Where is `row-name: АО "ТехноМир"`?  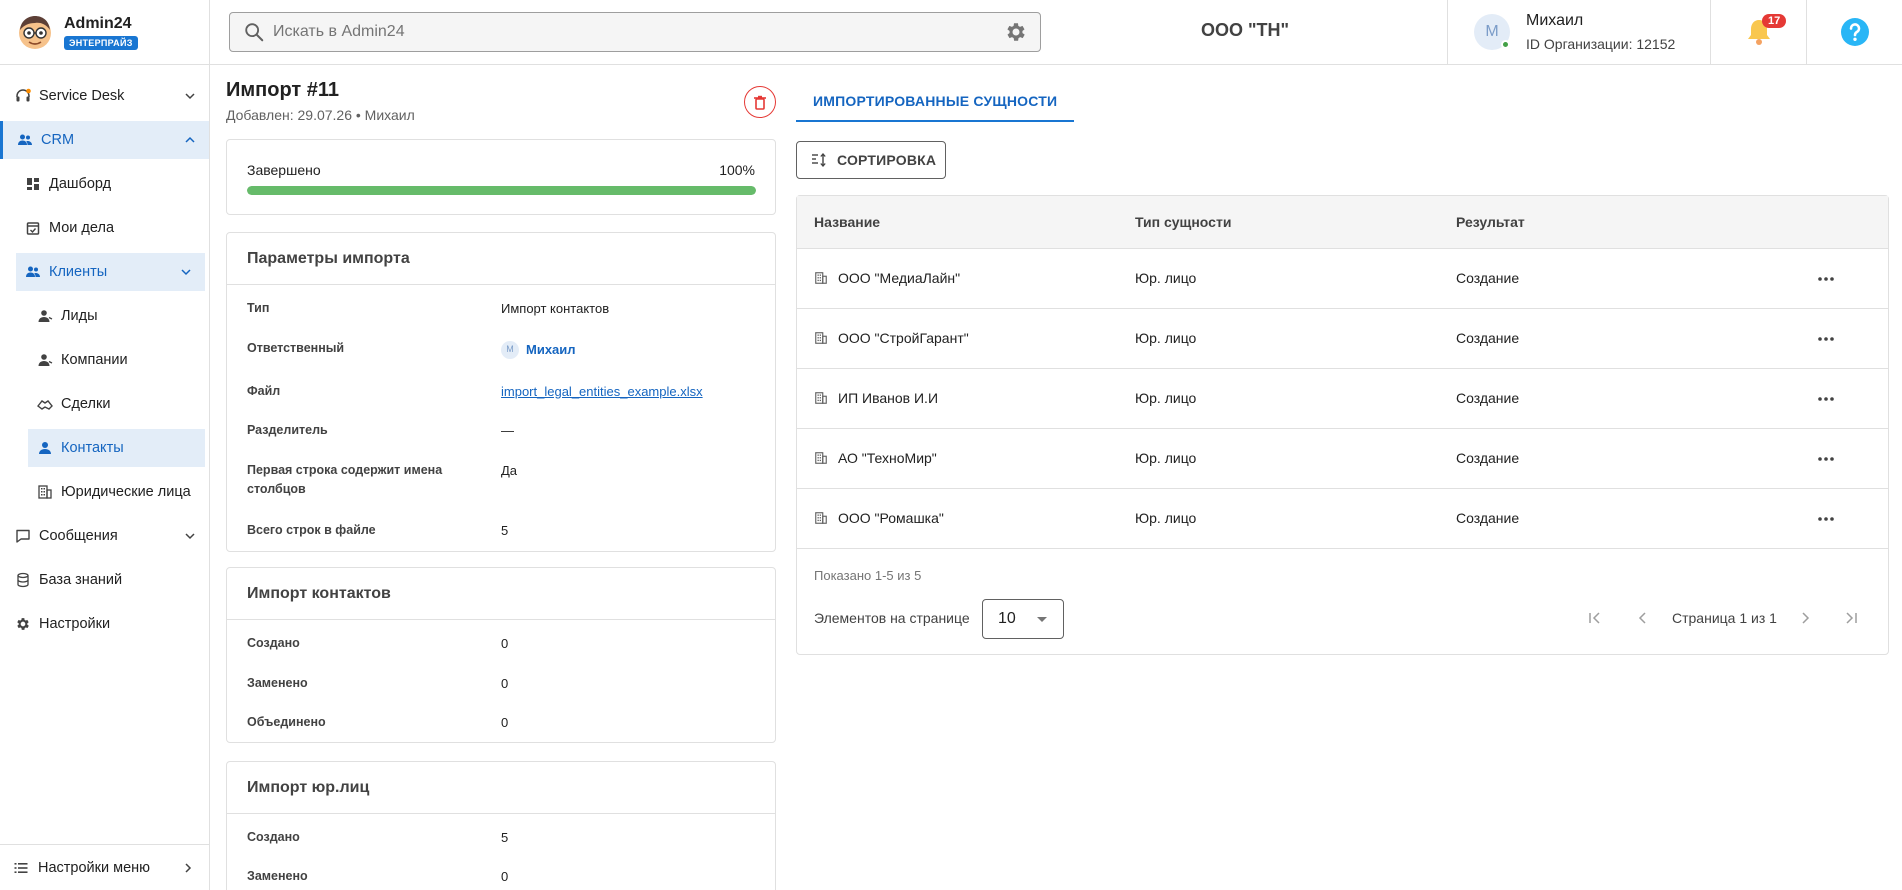 row-name: АО "ТехноМир" is located at coordinates (875, 458).